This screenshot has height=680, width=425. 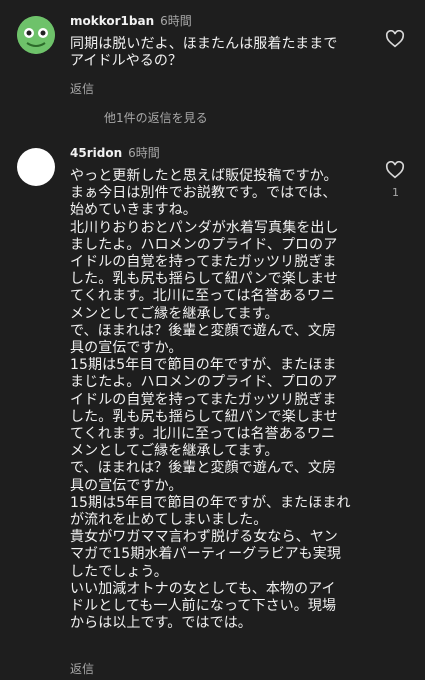 What do you see at coordinates (204, 53) in the screenshot?
I see `comment-text: 同期は脱いだよ、ほまたんは服着たままで アイドルやるの？` at bounding box center [204, 53].